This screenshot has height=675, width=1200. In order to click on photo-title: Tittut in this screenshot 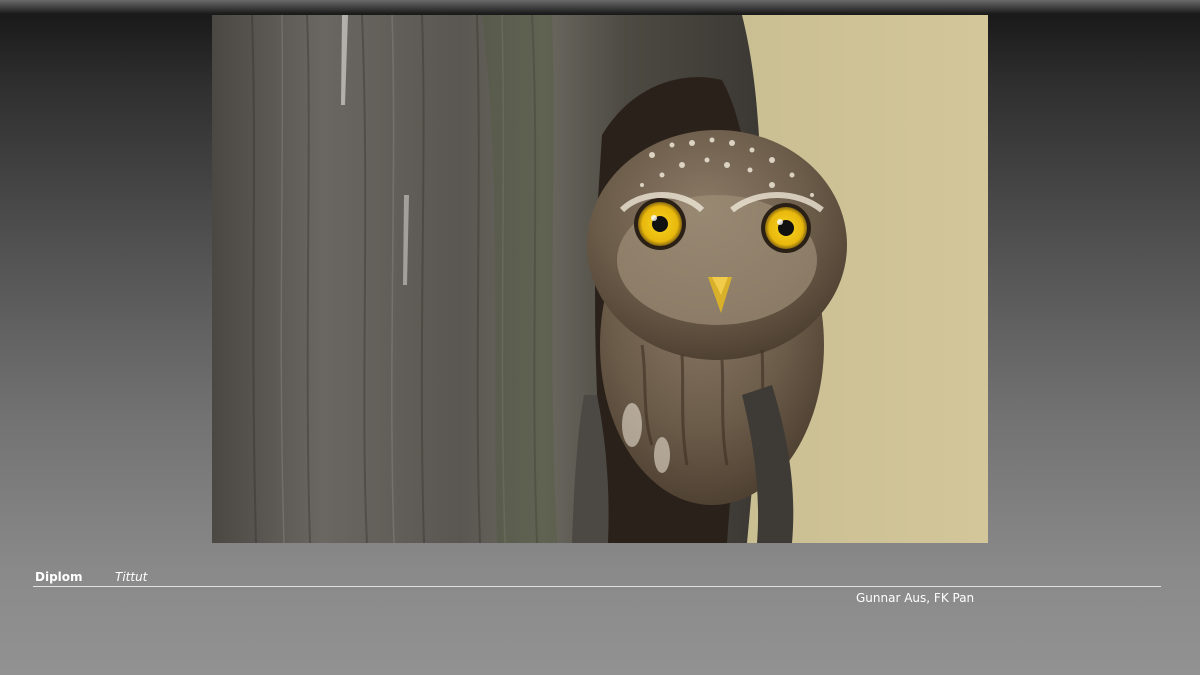, I will do `click(131, 577)`.